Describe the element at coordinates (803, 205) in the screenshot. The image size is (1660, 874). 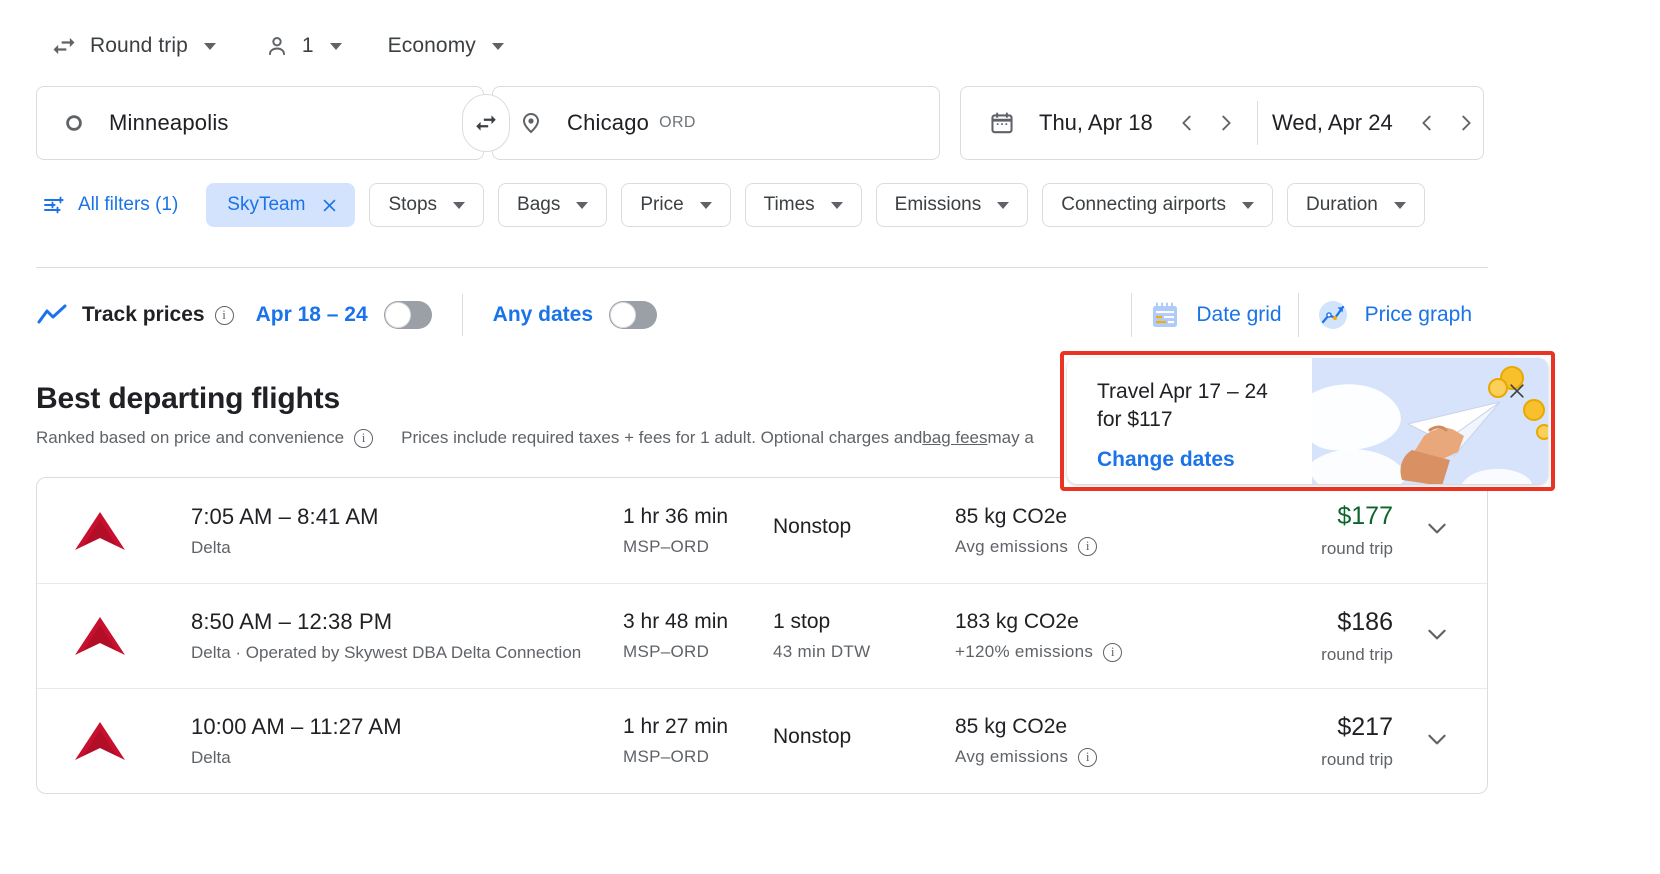
I see `filter-chip-times: Times` at that location.